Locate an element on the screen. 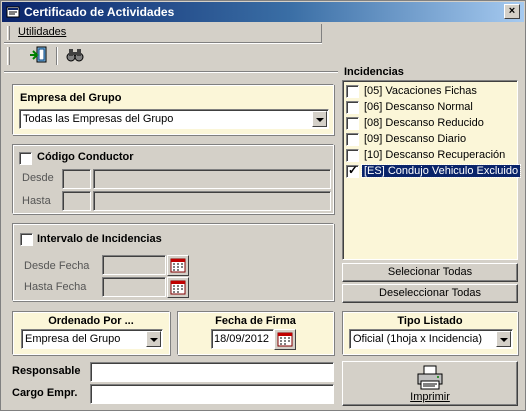 The width and height of the screenshot is (526, 411). incidencia-text: [05] Vacaciones Fichas is located at coordinates (420, 91).